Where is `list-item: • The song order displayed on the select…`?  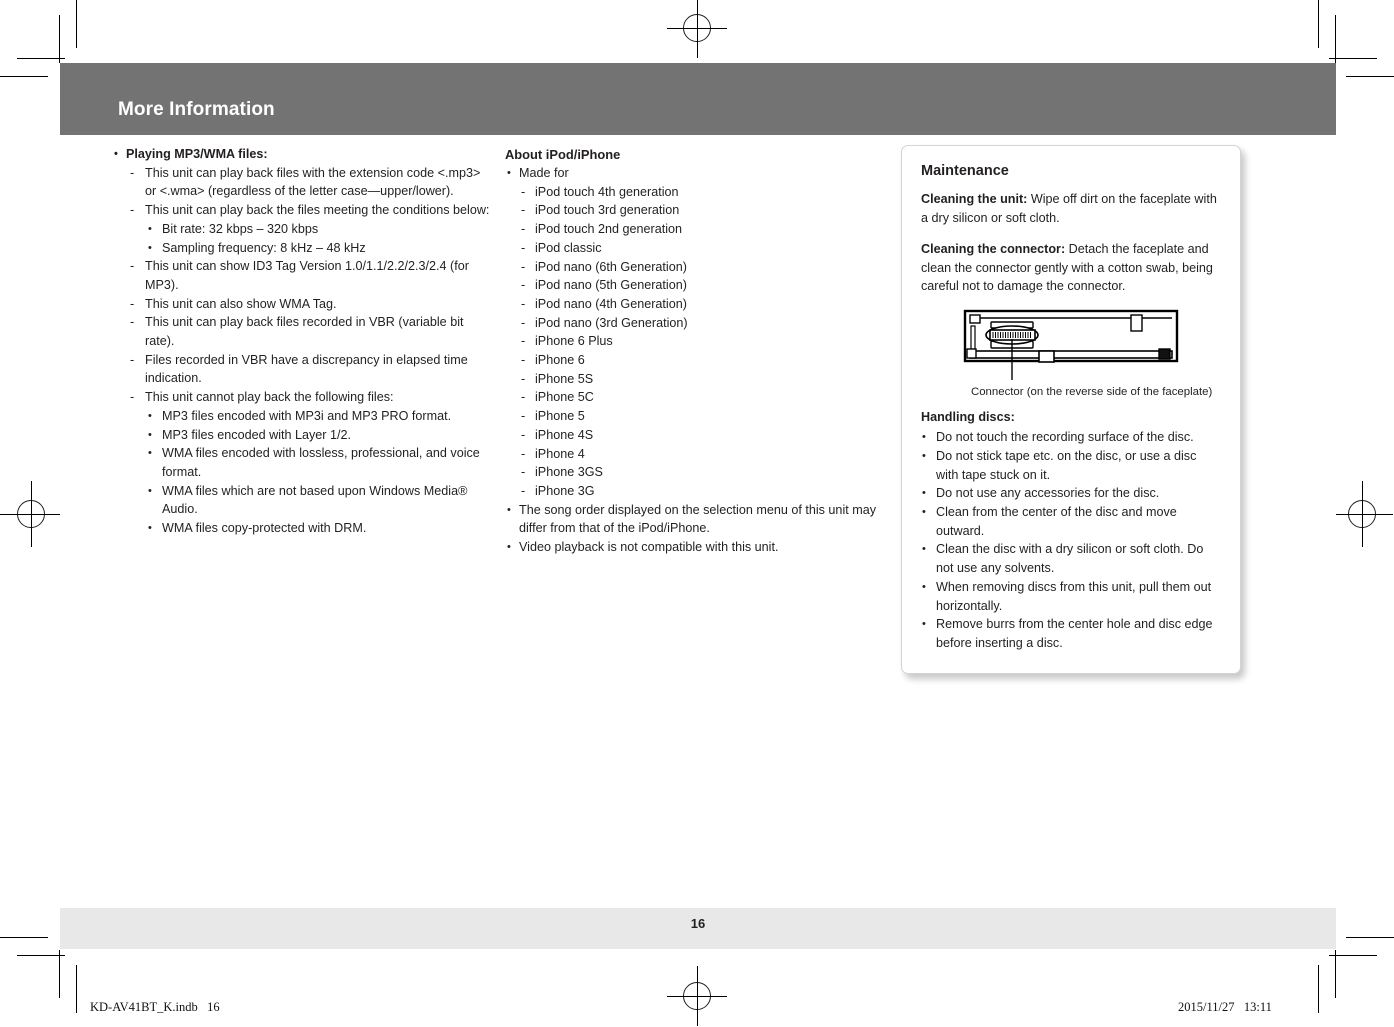 list-item: • The song order displayed on the select… is located at coordinates (691, 519).